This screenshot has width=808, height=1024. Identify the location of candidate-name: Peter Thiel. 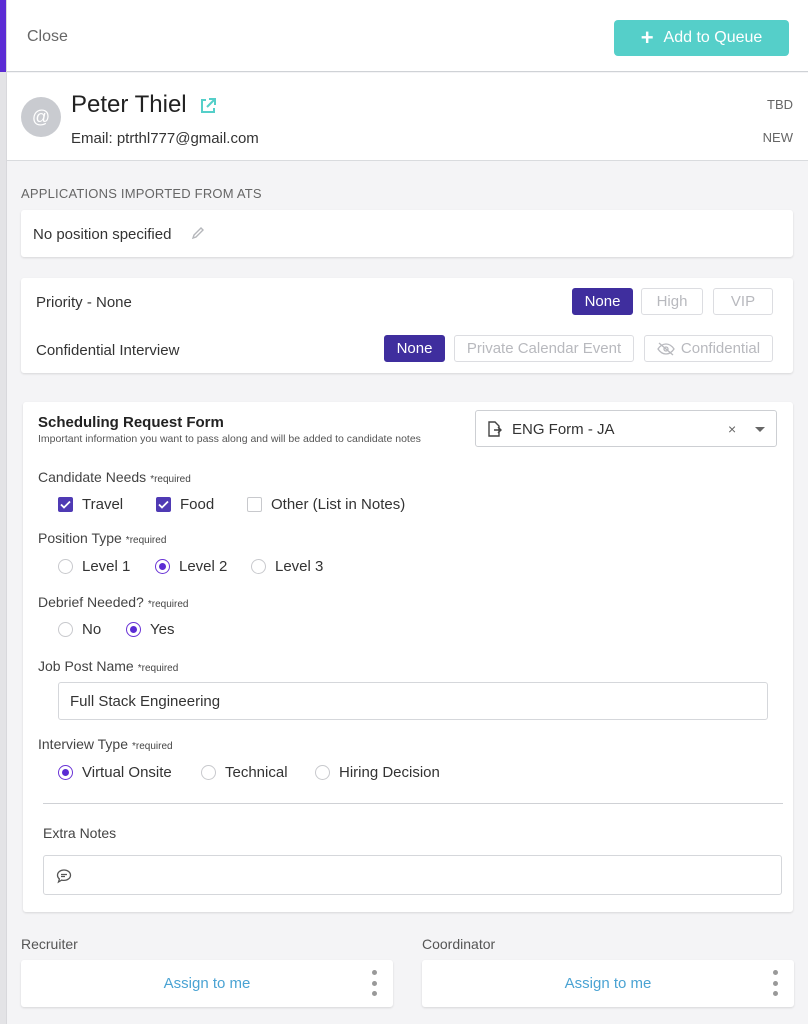
(129, 104).